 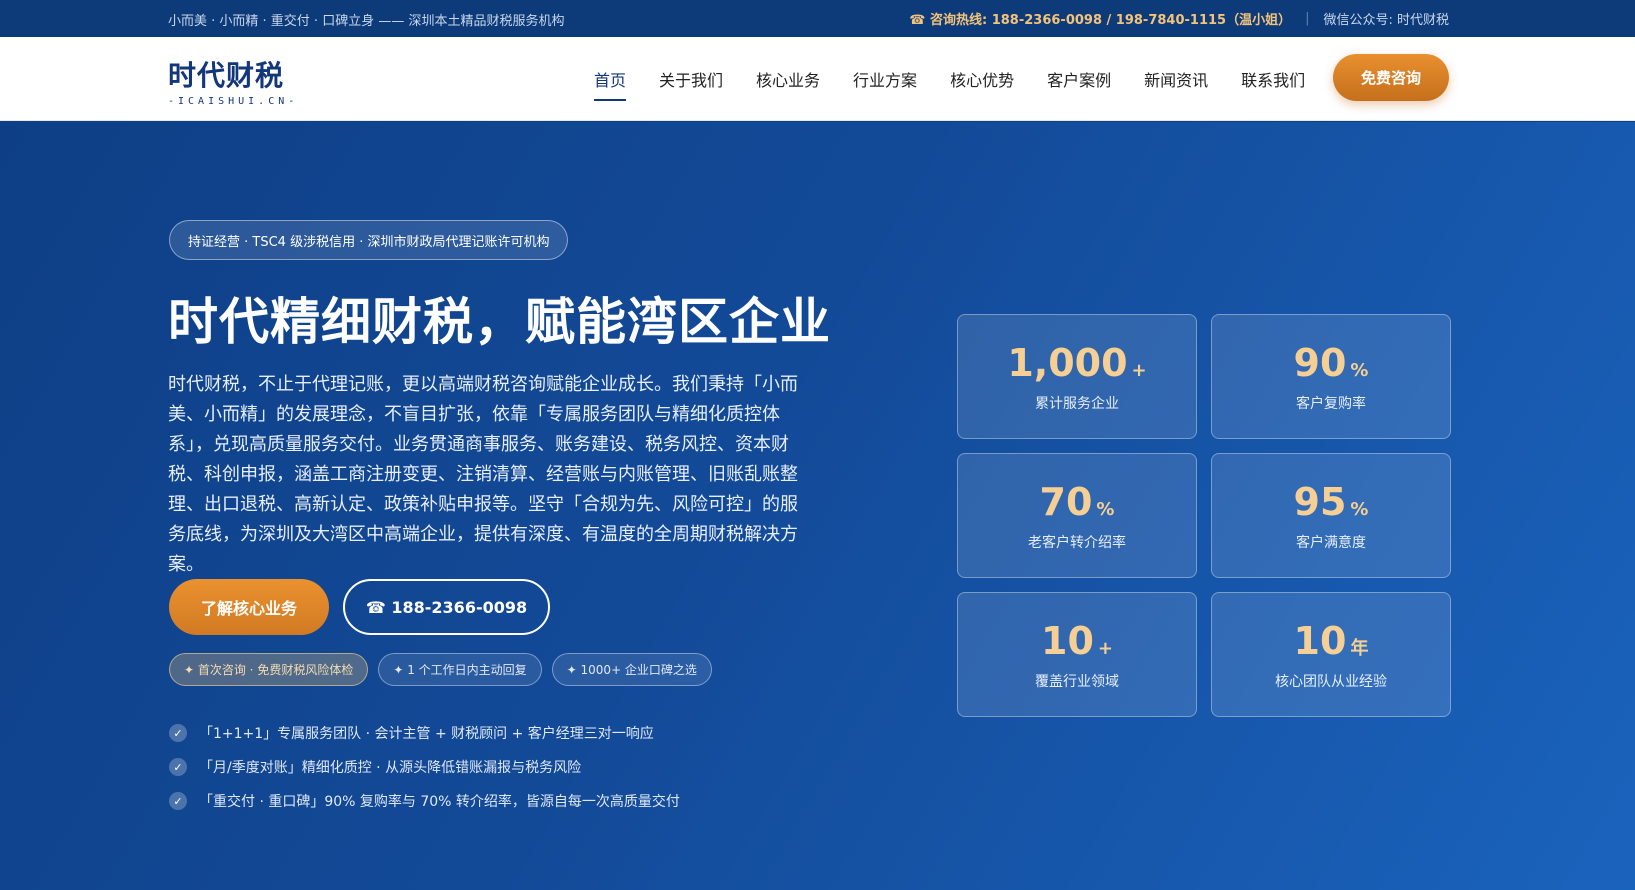 I want to click on stat-value: 1,000 +, so click(x=1076, y=363).